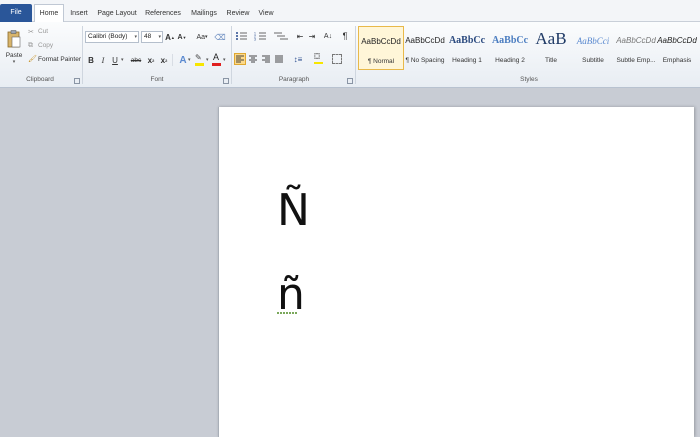  I want to click on justify-button, so click(279, 59).